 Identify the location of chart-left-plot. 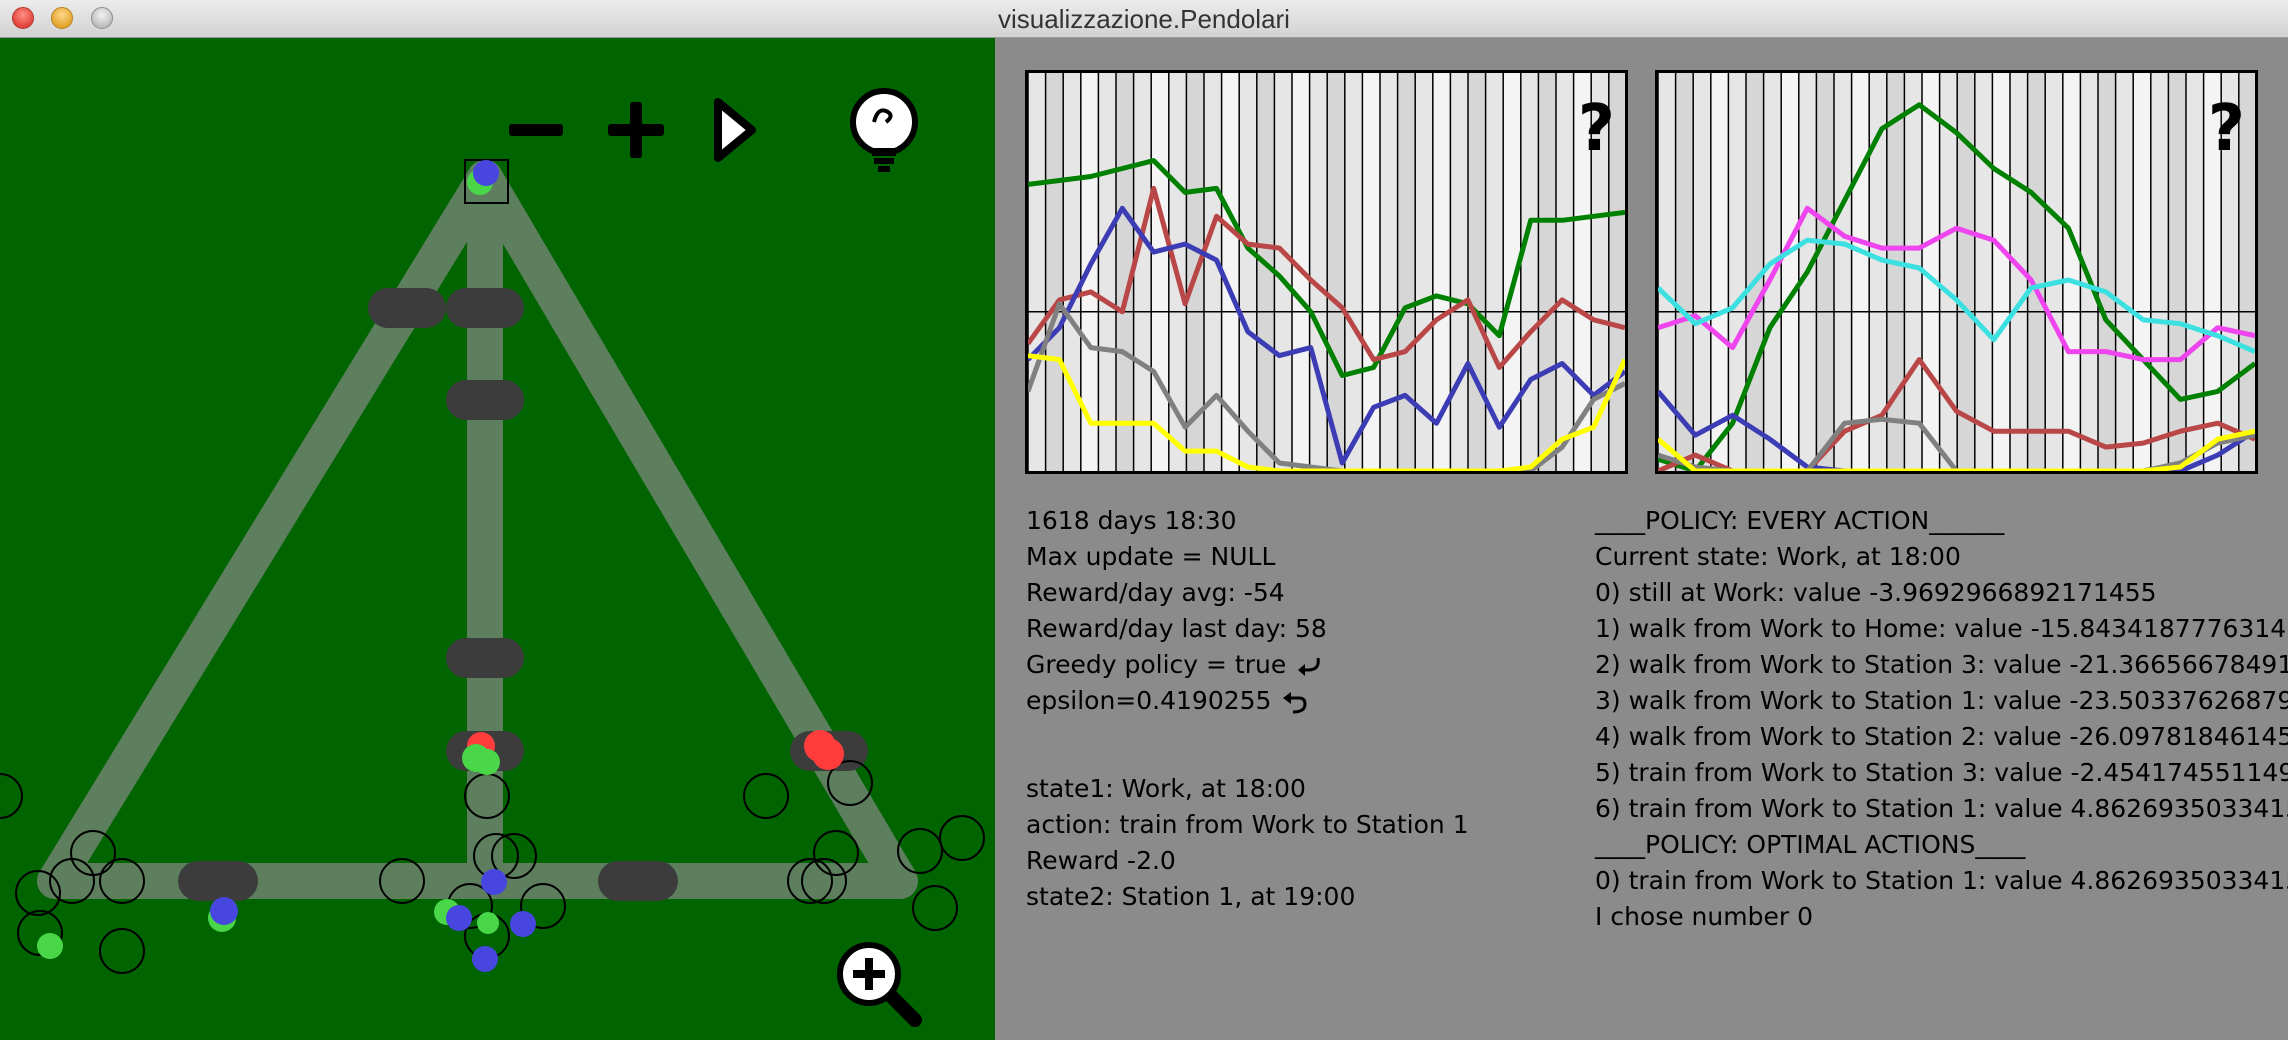
(1326, 272).